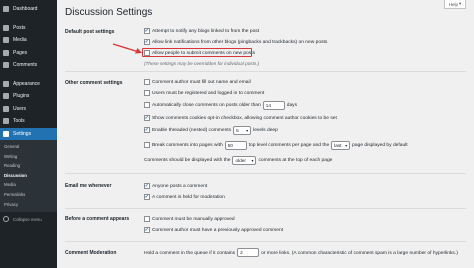  What do you see at coordinates (184, 197) in the screenshot?
I see `email-moderation-option: A comment is held for moderation` at bounding box center [184, 197].